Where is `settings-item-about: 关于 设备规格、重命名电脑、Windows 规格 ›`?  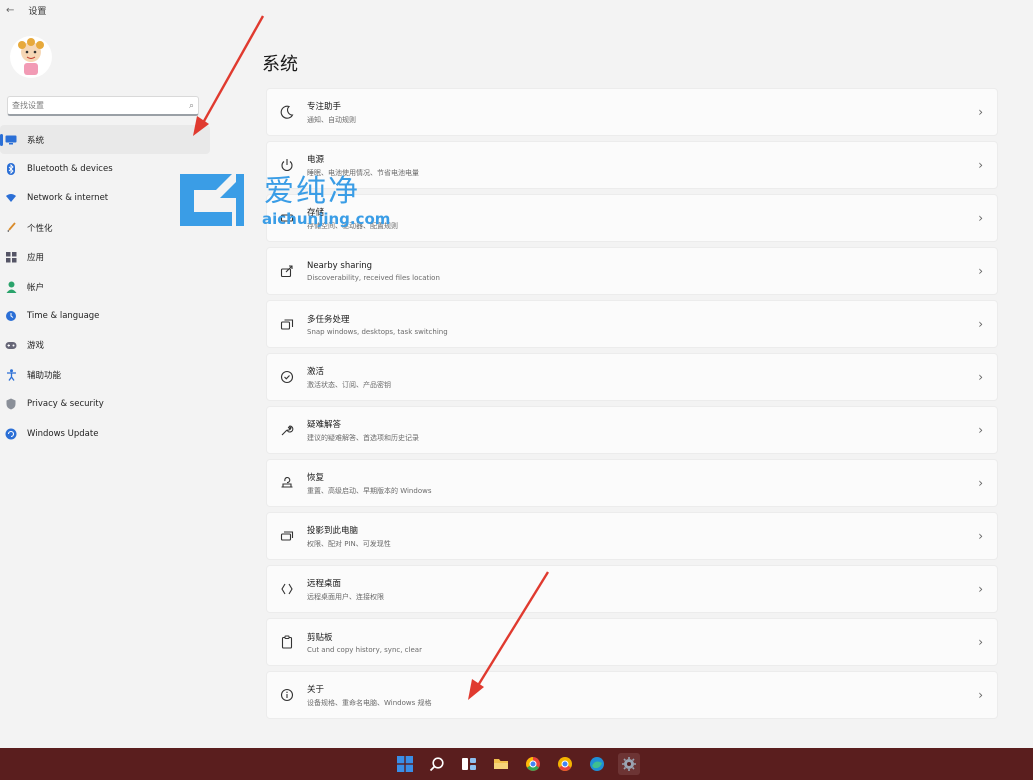 settings-item-about: 关于 设备规格、重命名电脑、Windows 规格 › is located at coordinates (632, 695).